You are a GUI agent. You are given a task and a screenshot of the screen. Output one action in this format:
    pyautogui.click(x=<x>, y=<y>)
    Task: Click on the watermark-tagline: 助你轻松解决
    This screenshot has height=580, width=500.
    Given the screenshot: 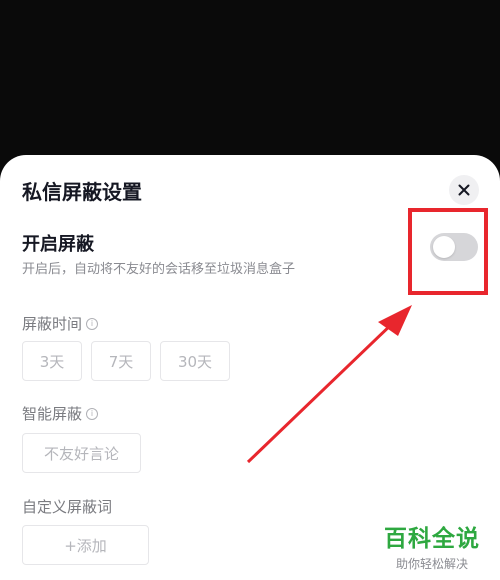 What is the action you would take?
    pyautogui.click(x=431, y=564)
    